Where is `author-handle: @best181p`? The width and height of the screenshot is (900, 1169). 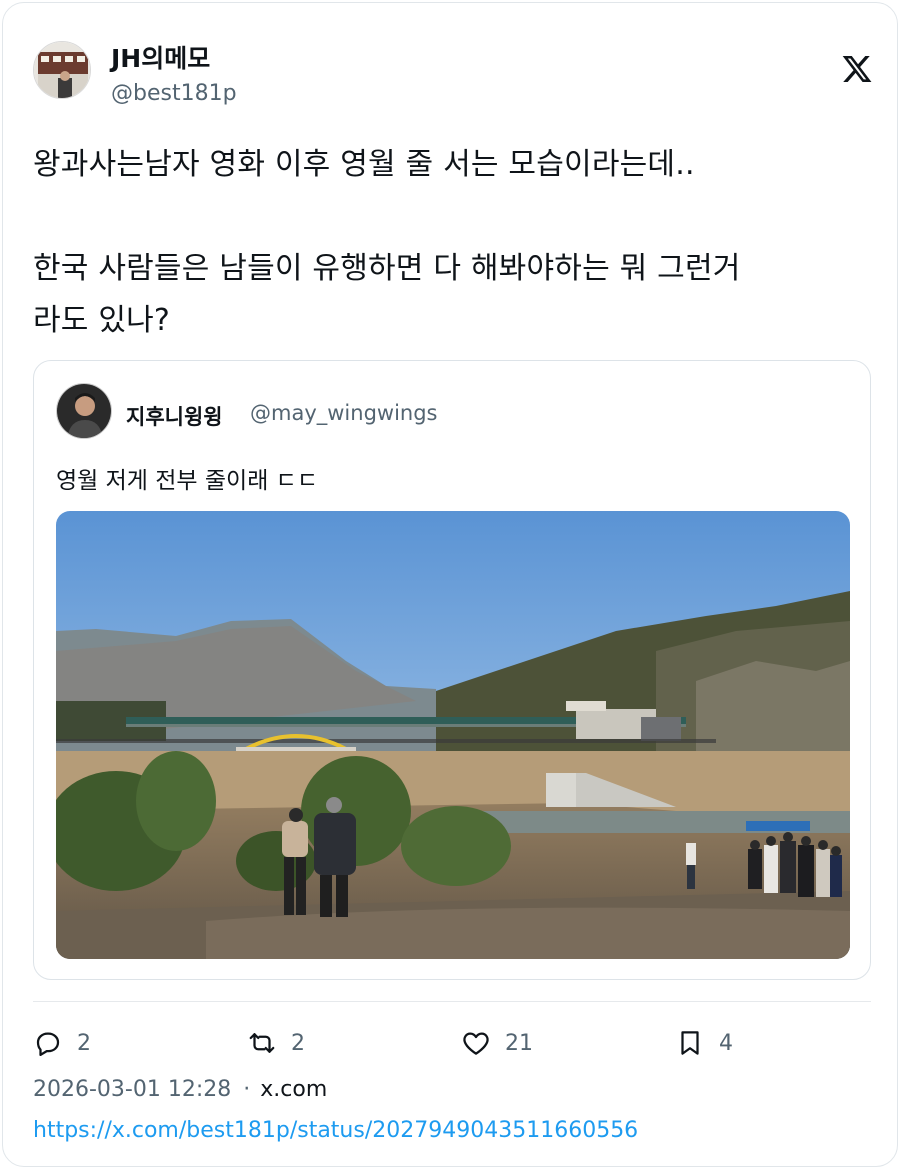 author-handle: @best181p is located at coordinates (174, 93).